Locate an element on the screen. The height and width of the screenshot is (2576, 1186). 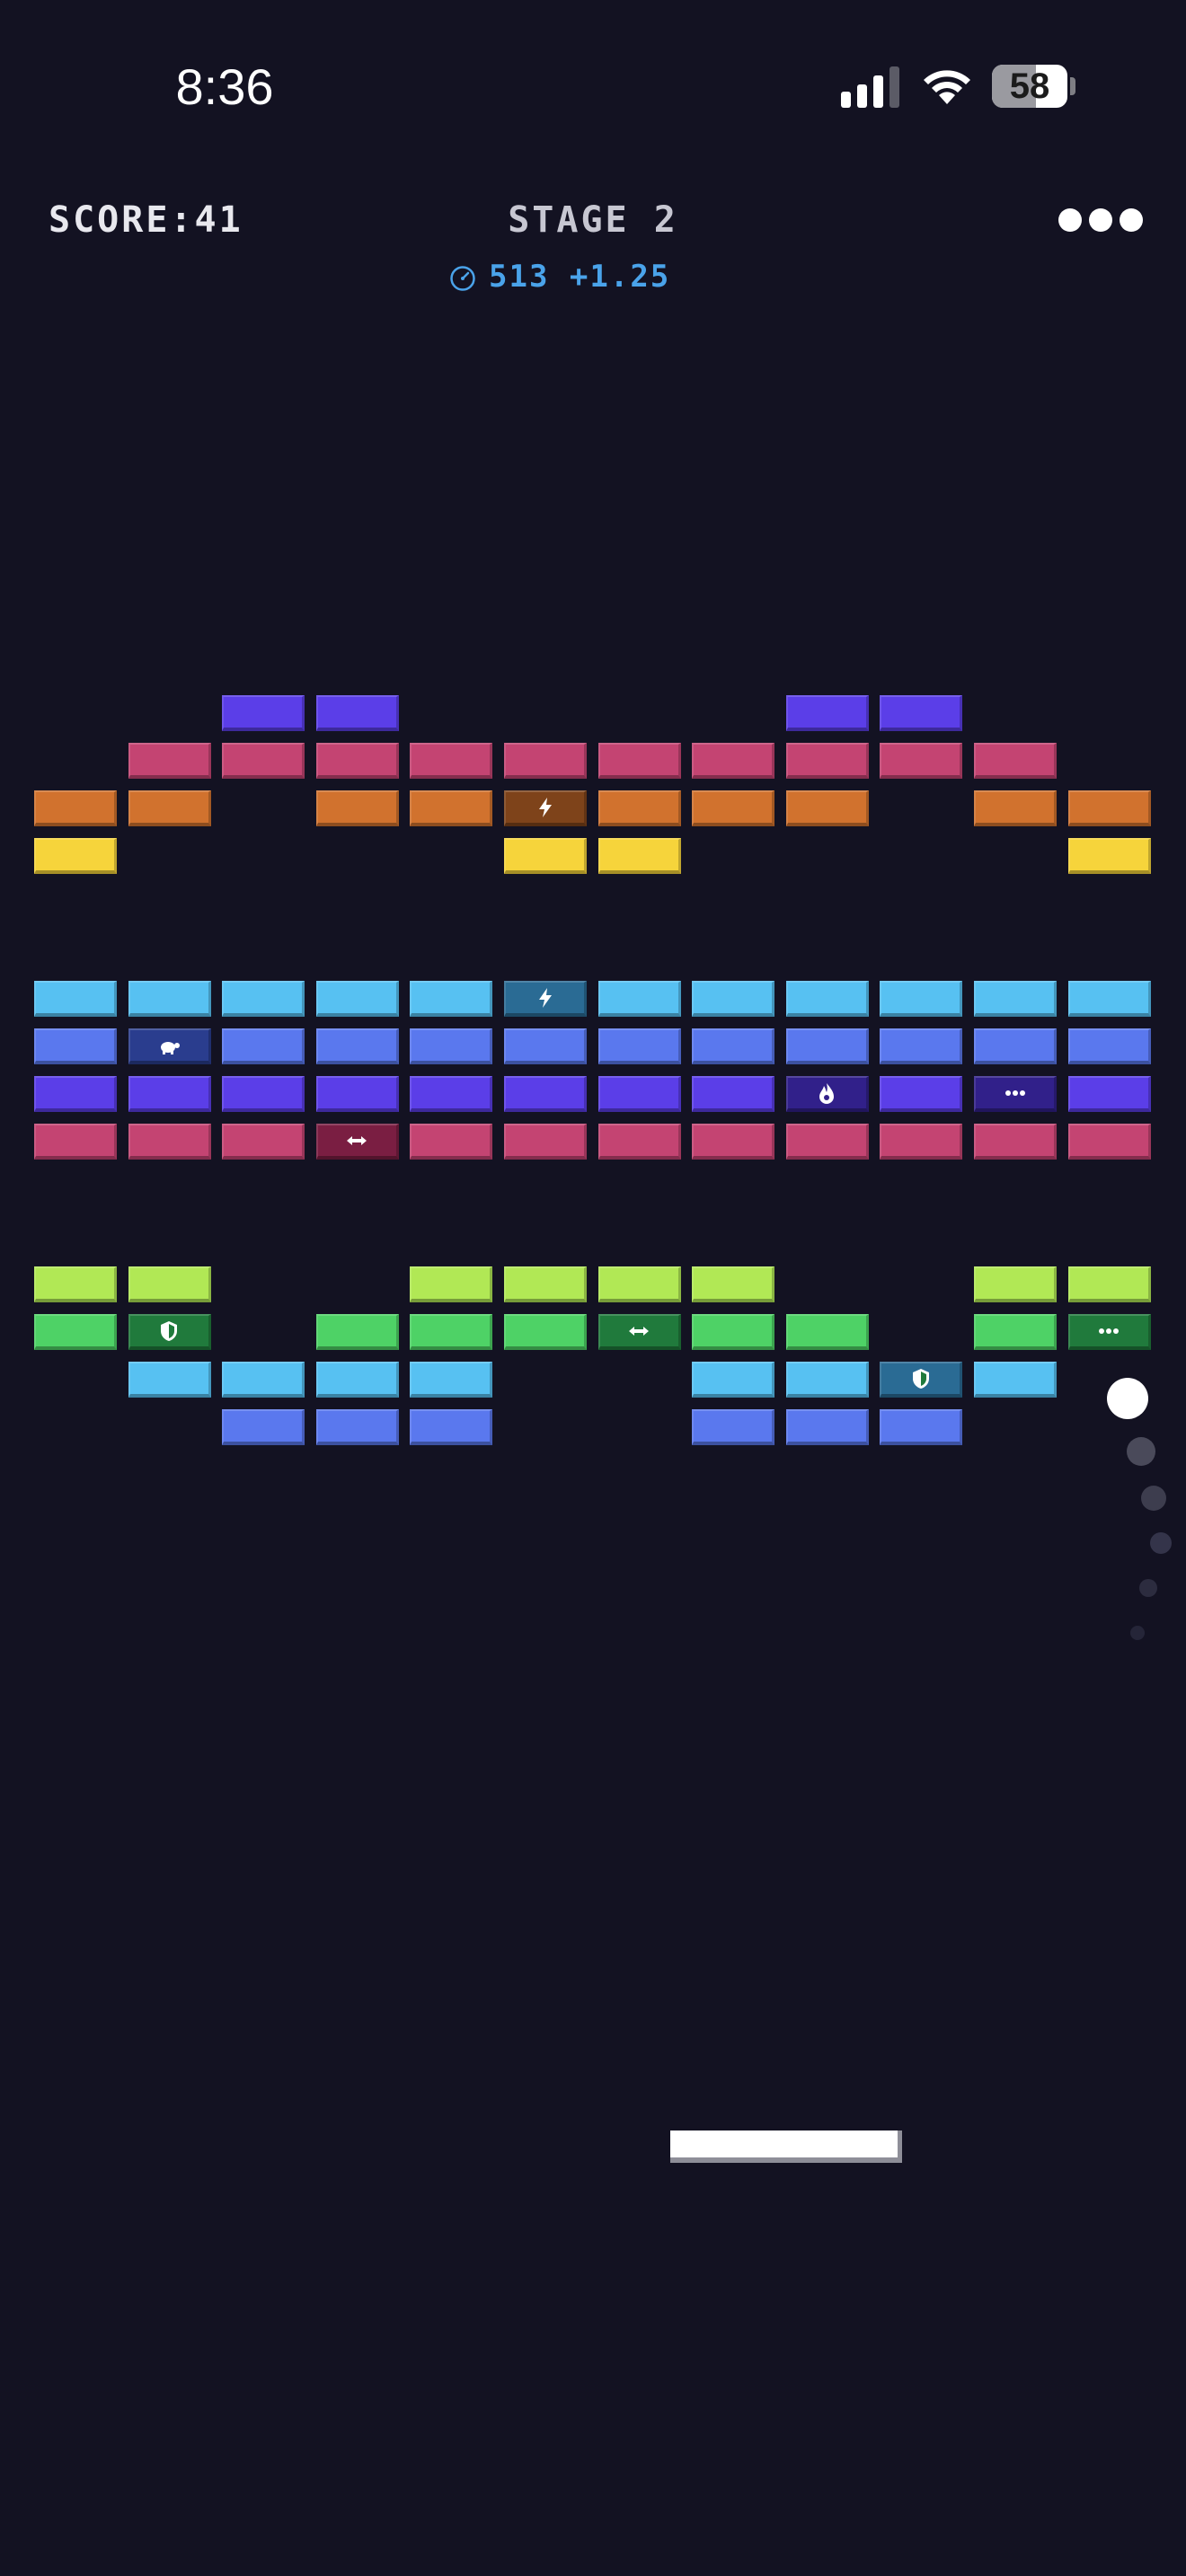
powerup-brick-flame is located at coordinates (827, 1094).